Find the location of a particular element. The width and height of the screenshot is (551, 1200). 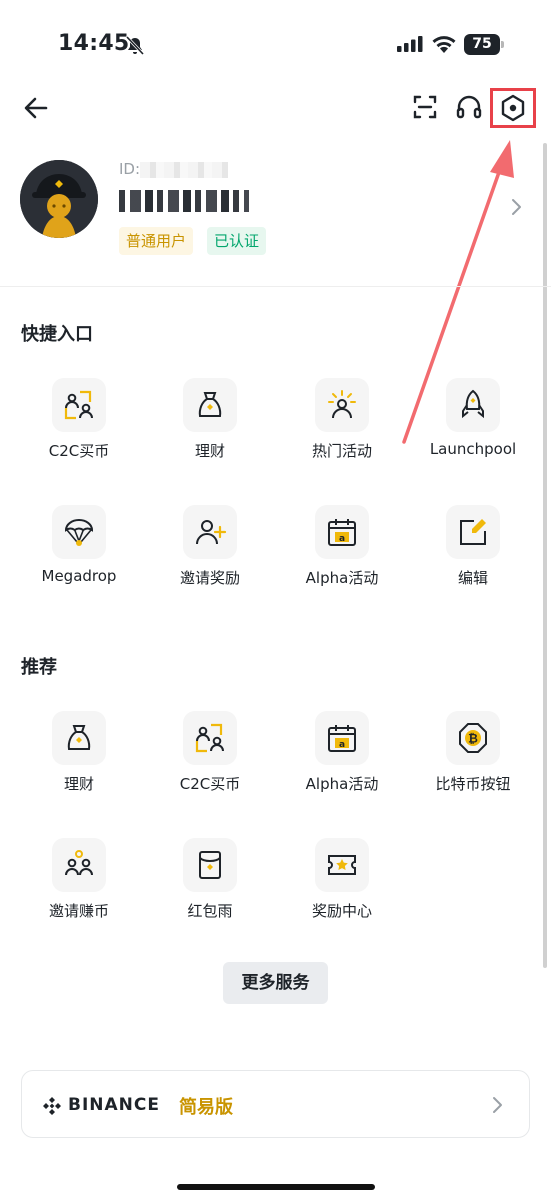

rec-item-earn: 理财 is located at coordinates (79, 766).